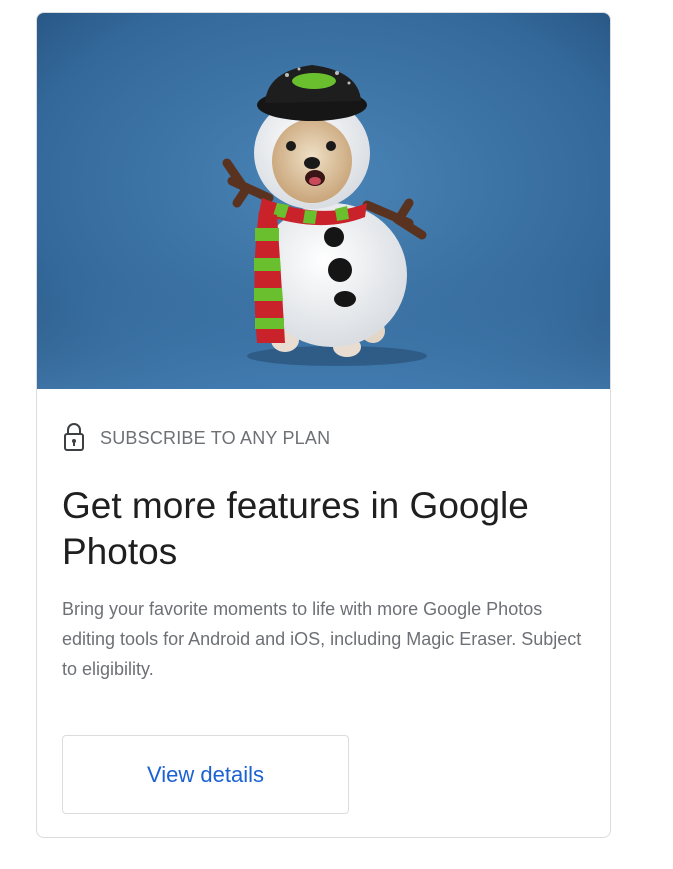 The image size is (673, 869). I want to click on eyebrow-label: SUBSCRIBE TO ANY PLAN, so click(215, 437).